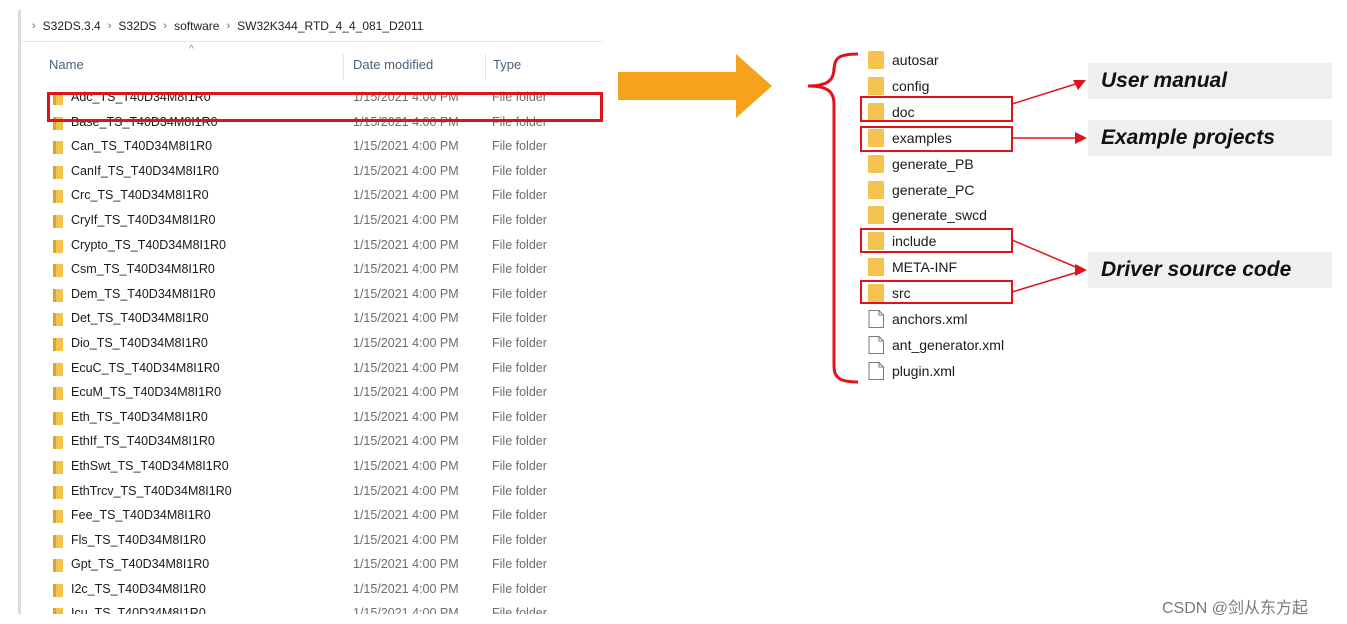 The width and height of the screenshot is (1347, 624). I want to click on tree-item-label: config, so click(911, 85).